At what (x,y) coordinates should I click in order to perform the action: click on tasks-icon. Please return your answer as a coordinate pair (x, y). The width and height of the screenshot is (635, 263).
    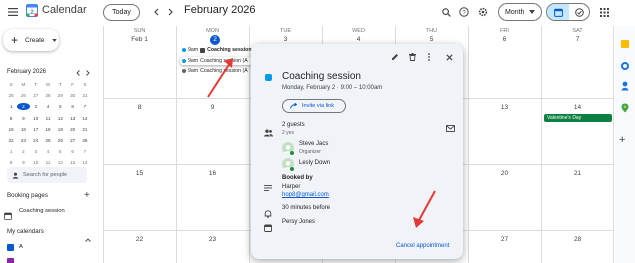
    Looking at the image, I should click on (625, 66).